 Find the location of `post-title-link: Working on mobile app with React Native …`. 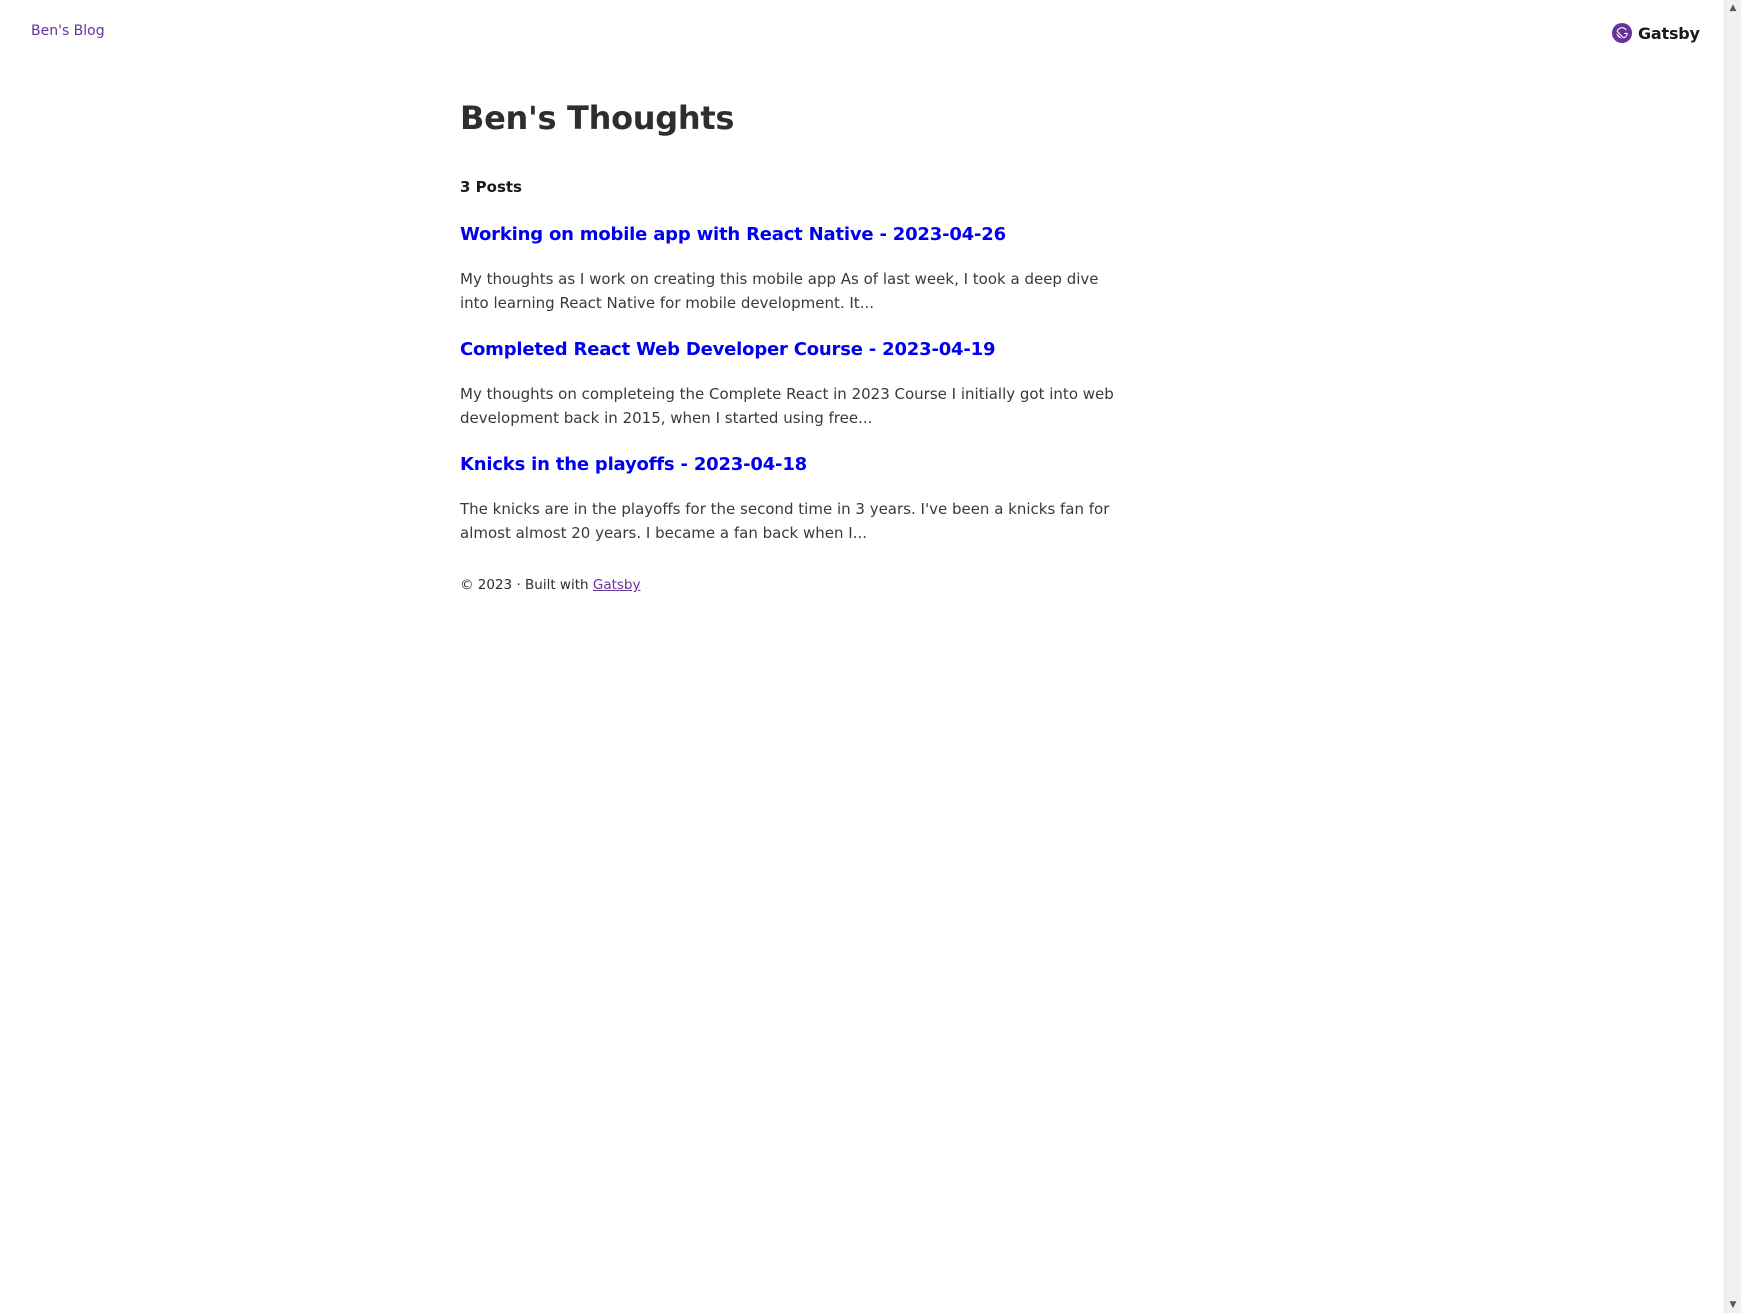

post-title-link: Working on mobile app with React Native … is located at coordinates (790, 235).